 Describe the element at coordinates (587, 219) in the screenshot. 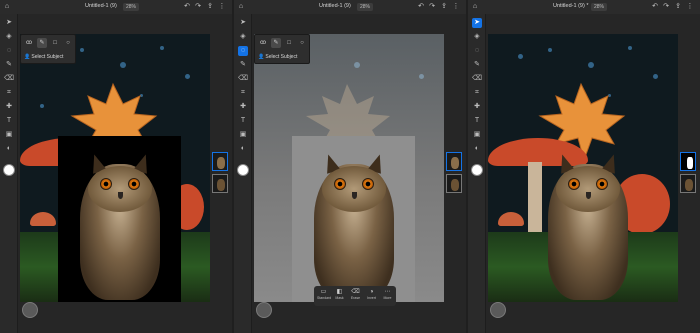

I see `owl-cutout` at that location.